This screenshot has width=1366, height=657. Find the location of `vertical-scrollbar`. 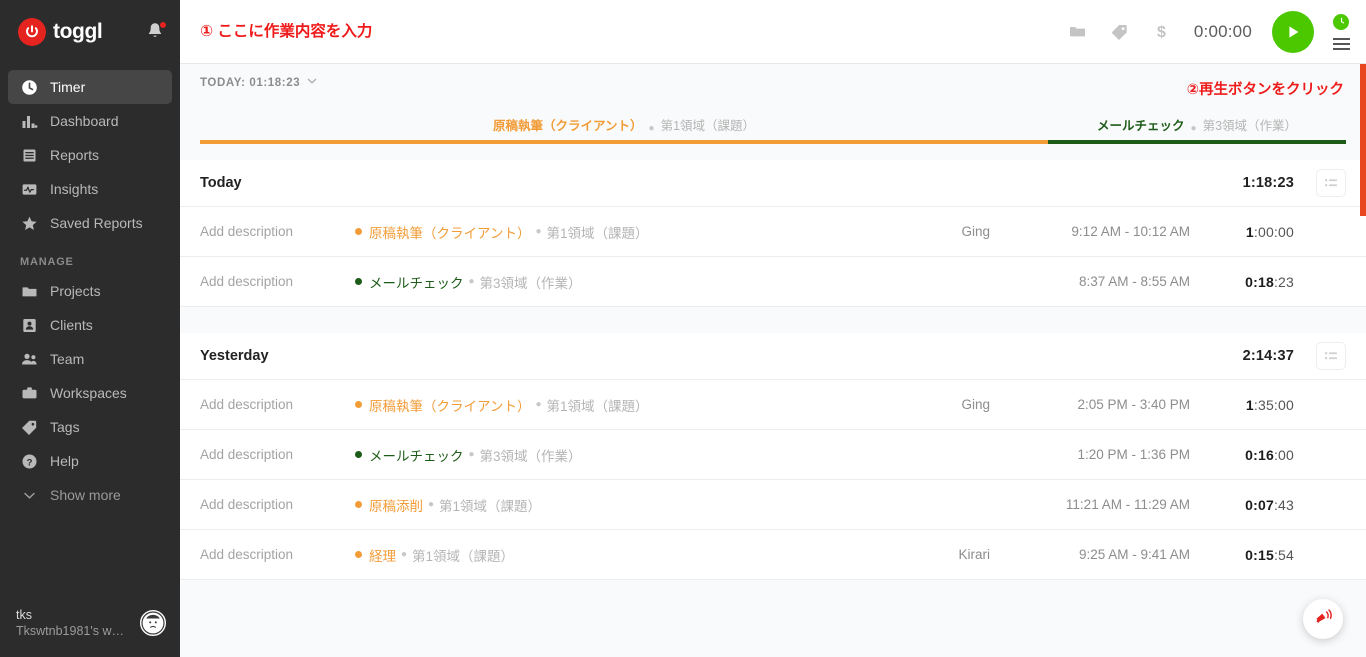

vertical-scrollbar is located at coordinates (1363, 360).